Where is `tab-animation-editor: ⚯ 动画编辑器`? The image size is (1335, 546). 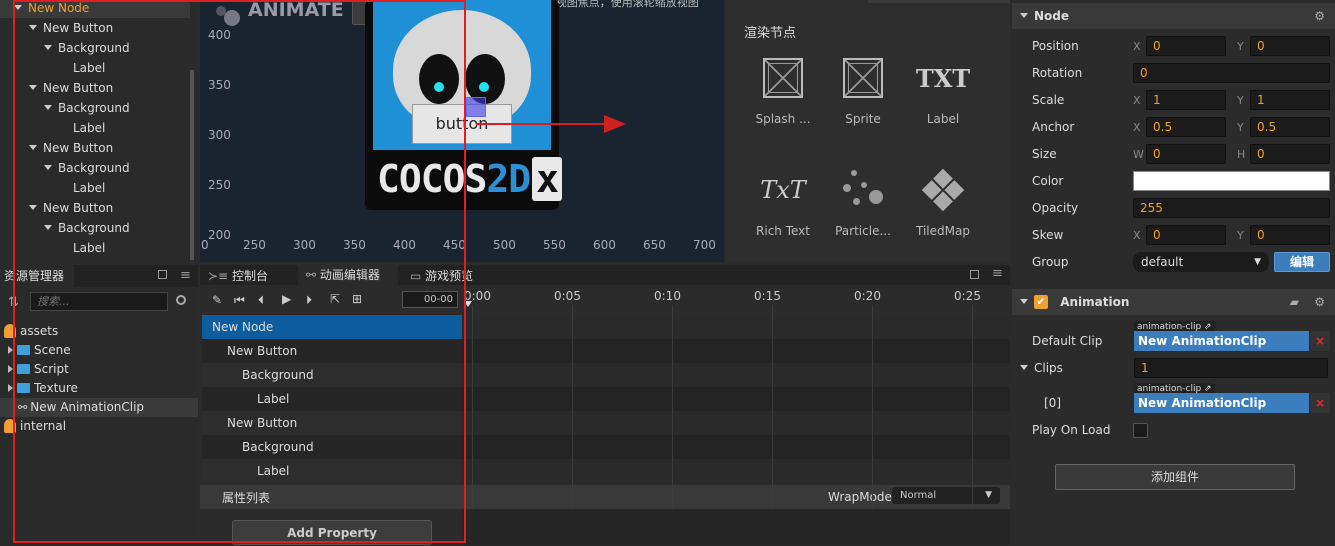 tab-animation-editor: ⚯ 动画编辑器 is located at coordinates (348, 275).